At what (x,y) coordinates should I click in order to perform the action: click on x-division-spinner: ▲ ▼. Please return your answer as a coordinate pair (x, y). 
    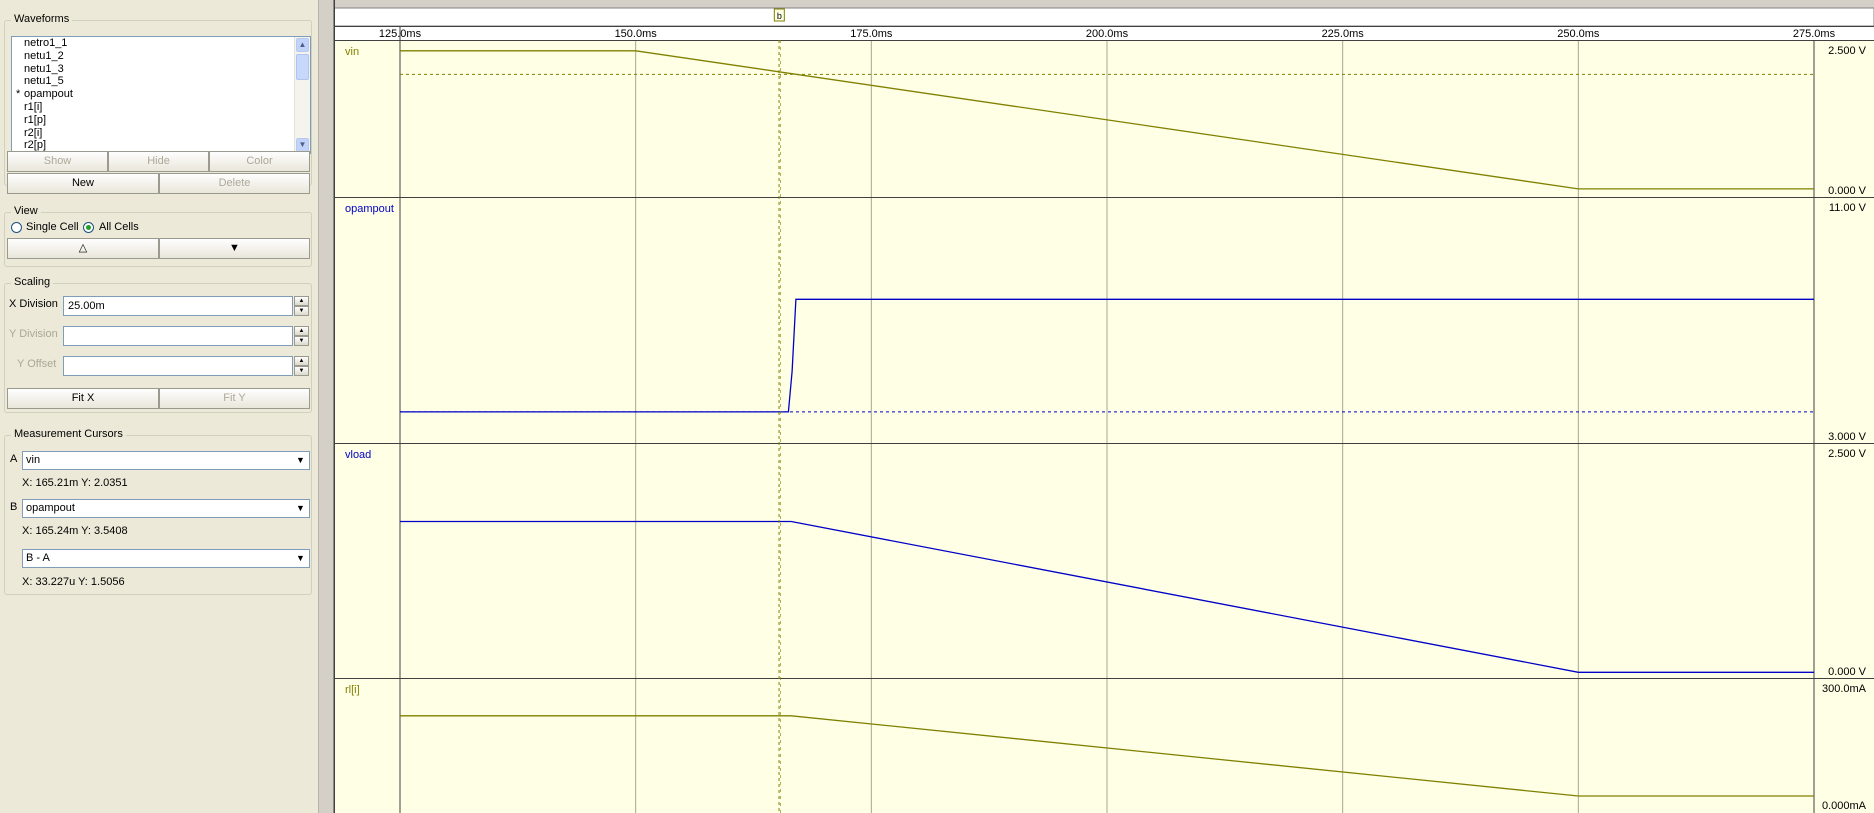
    Looking at the image, I should click on (301, 306).